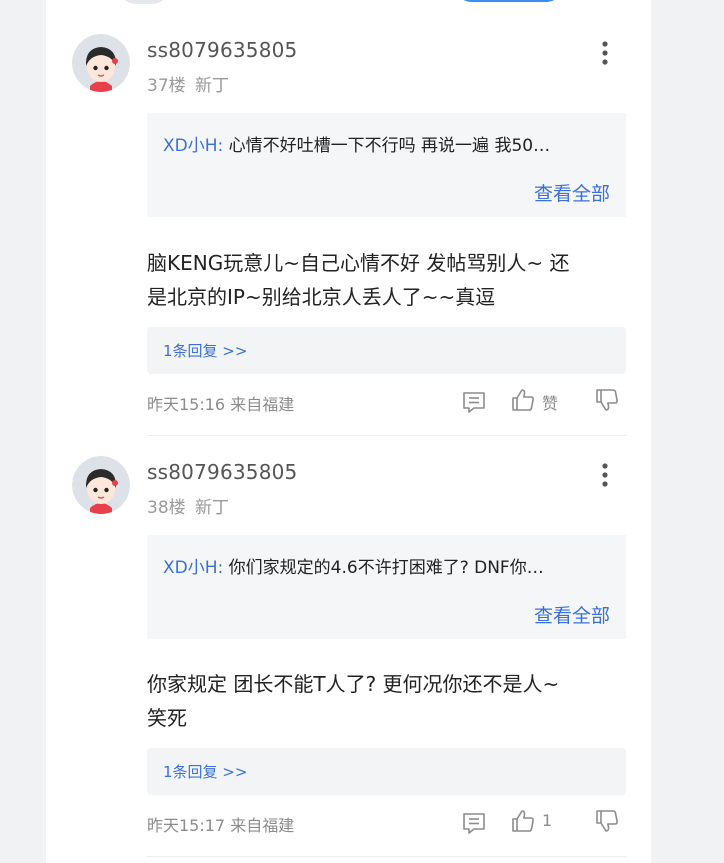  What do you see at coordinates (509, 1) in the screenshot?
I see `previous-button-fragment` at bounding box center [509, 1].